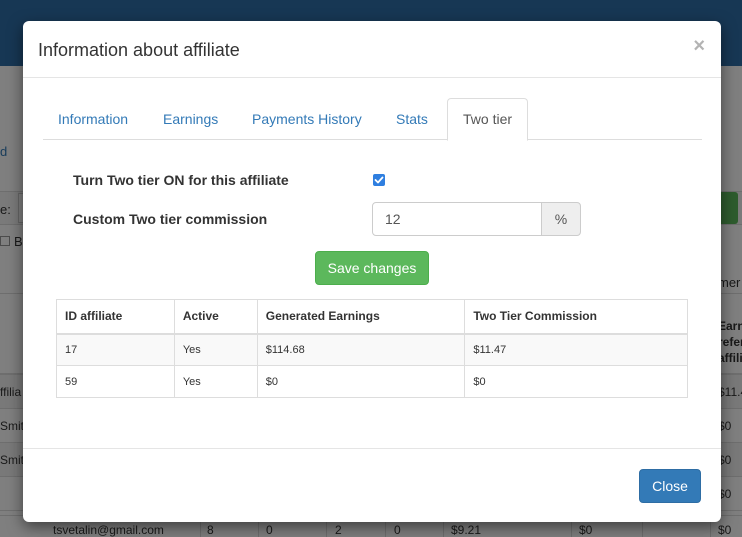  Describe the element at coordinates (93, 119) in the screenshot. I see `tab-information: Information` at that location.